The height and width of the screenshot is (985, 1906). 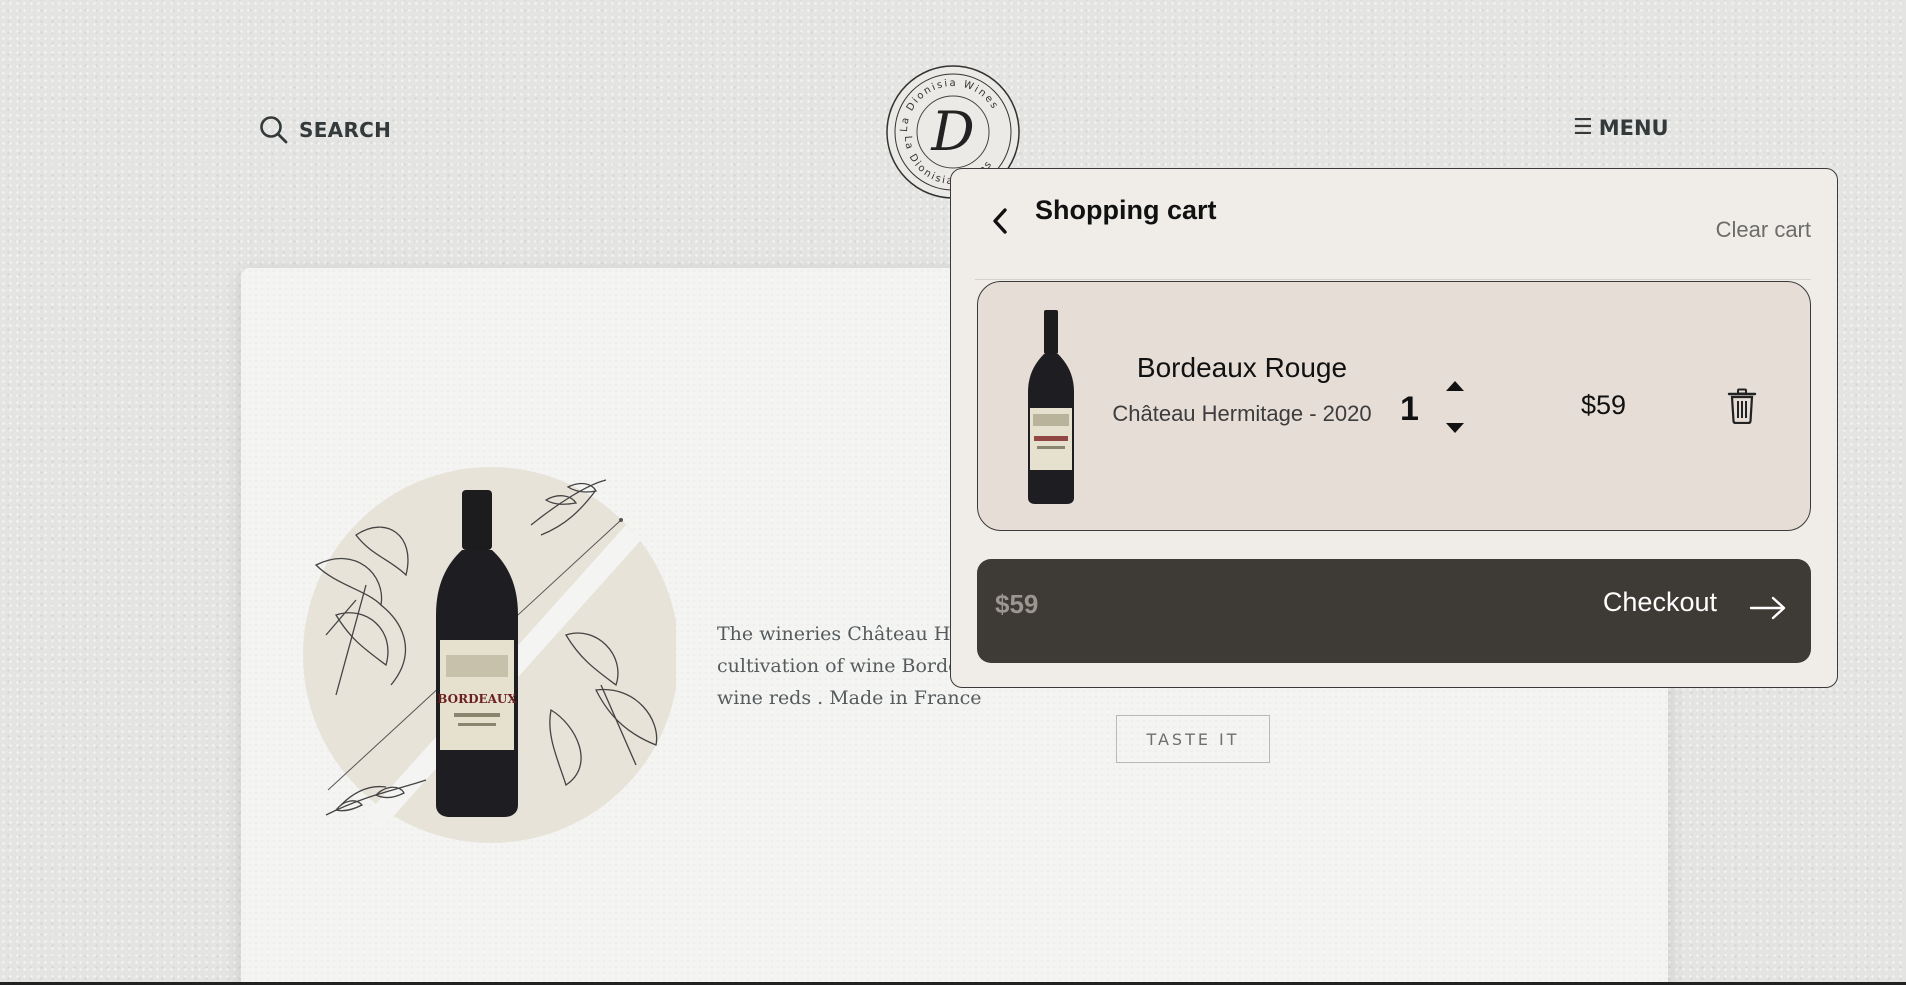 I want to click on hamburger-icon: ☰, so click(x=1583, y=127).